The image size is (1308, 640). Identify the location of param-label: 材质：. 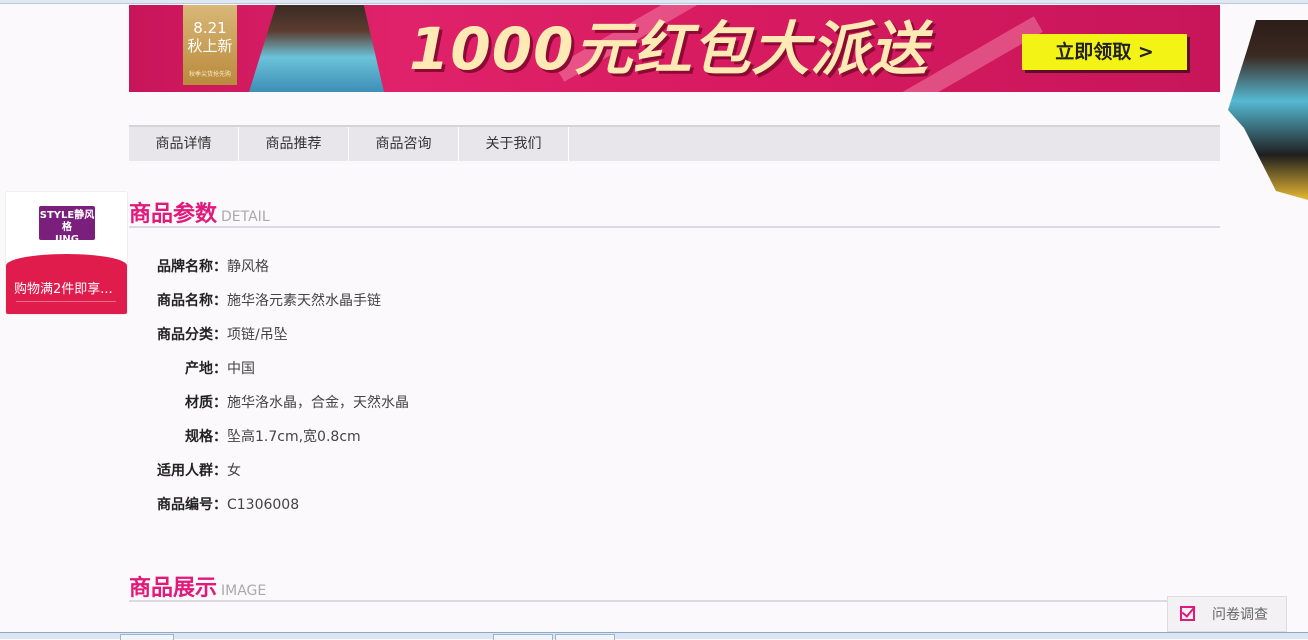
(206, 403).